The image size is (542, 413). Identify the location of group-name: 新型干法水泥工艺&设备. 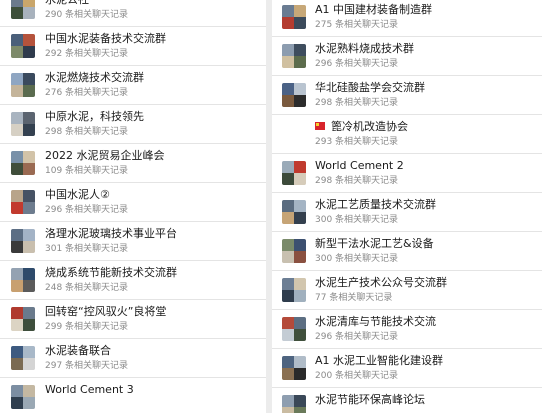
(374, 243).